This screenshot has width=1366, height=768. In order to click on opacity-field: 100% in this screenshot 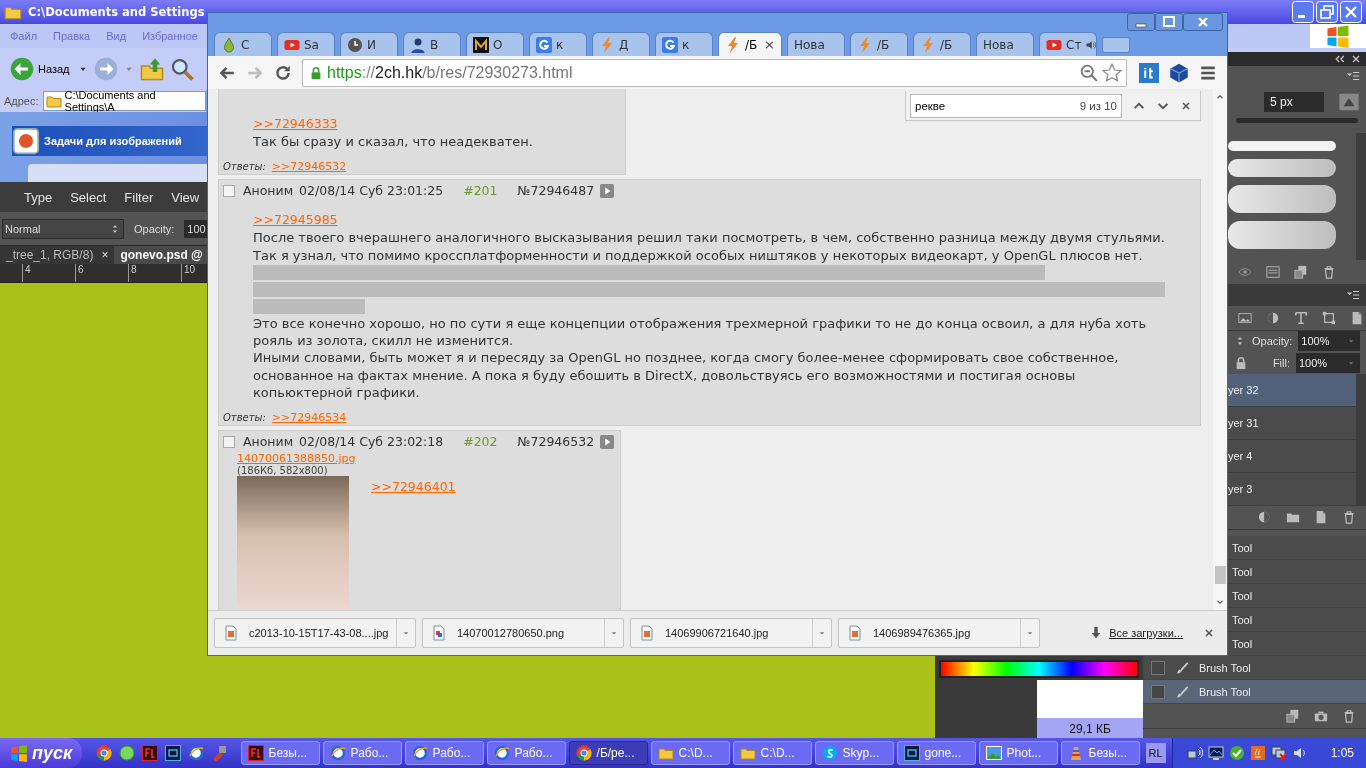, I will do `click(1329, 341)`.